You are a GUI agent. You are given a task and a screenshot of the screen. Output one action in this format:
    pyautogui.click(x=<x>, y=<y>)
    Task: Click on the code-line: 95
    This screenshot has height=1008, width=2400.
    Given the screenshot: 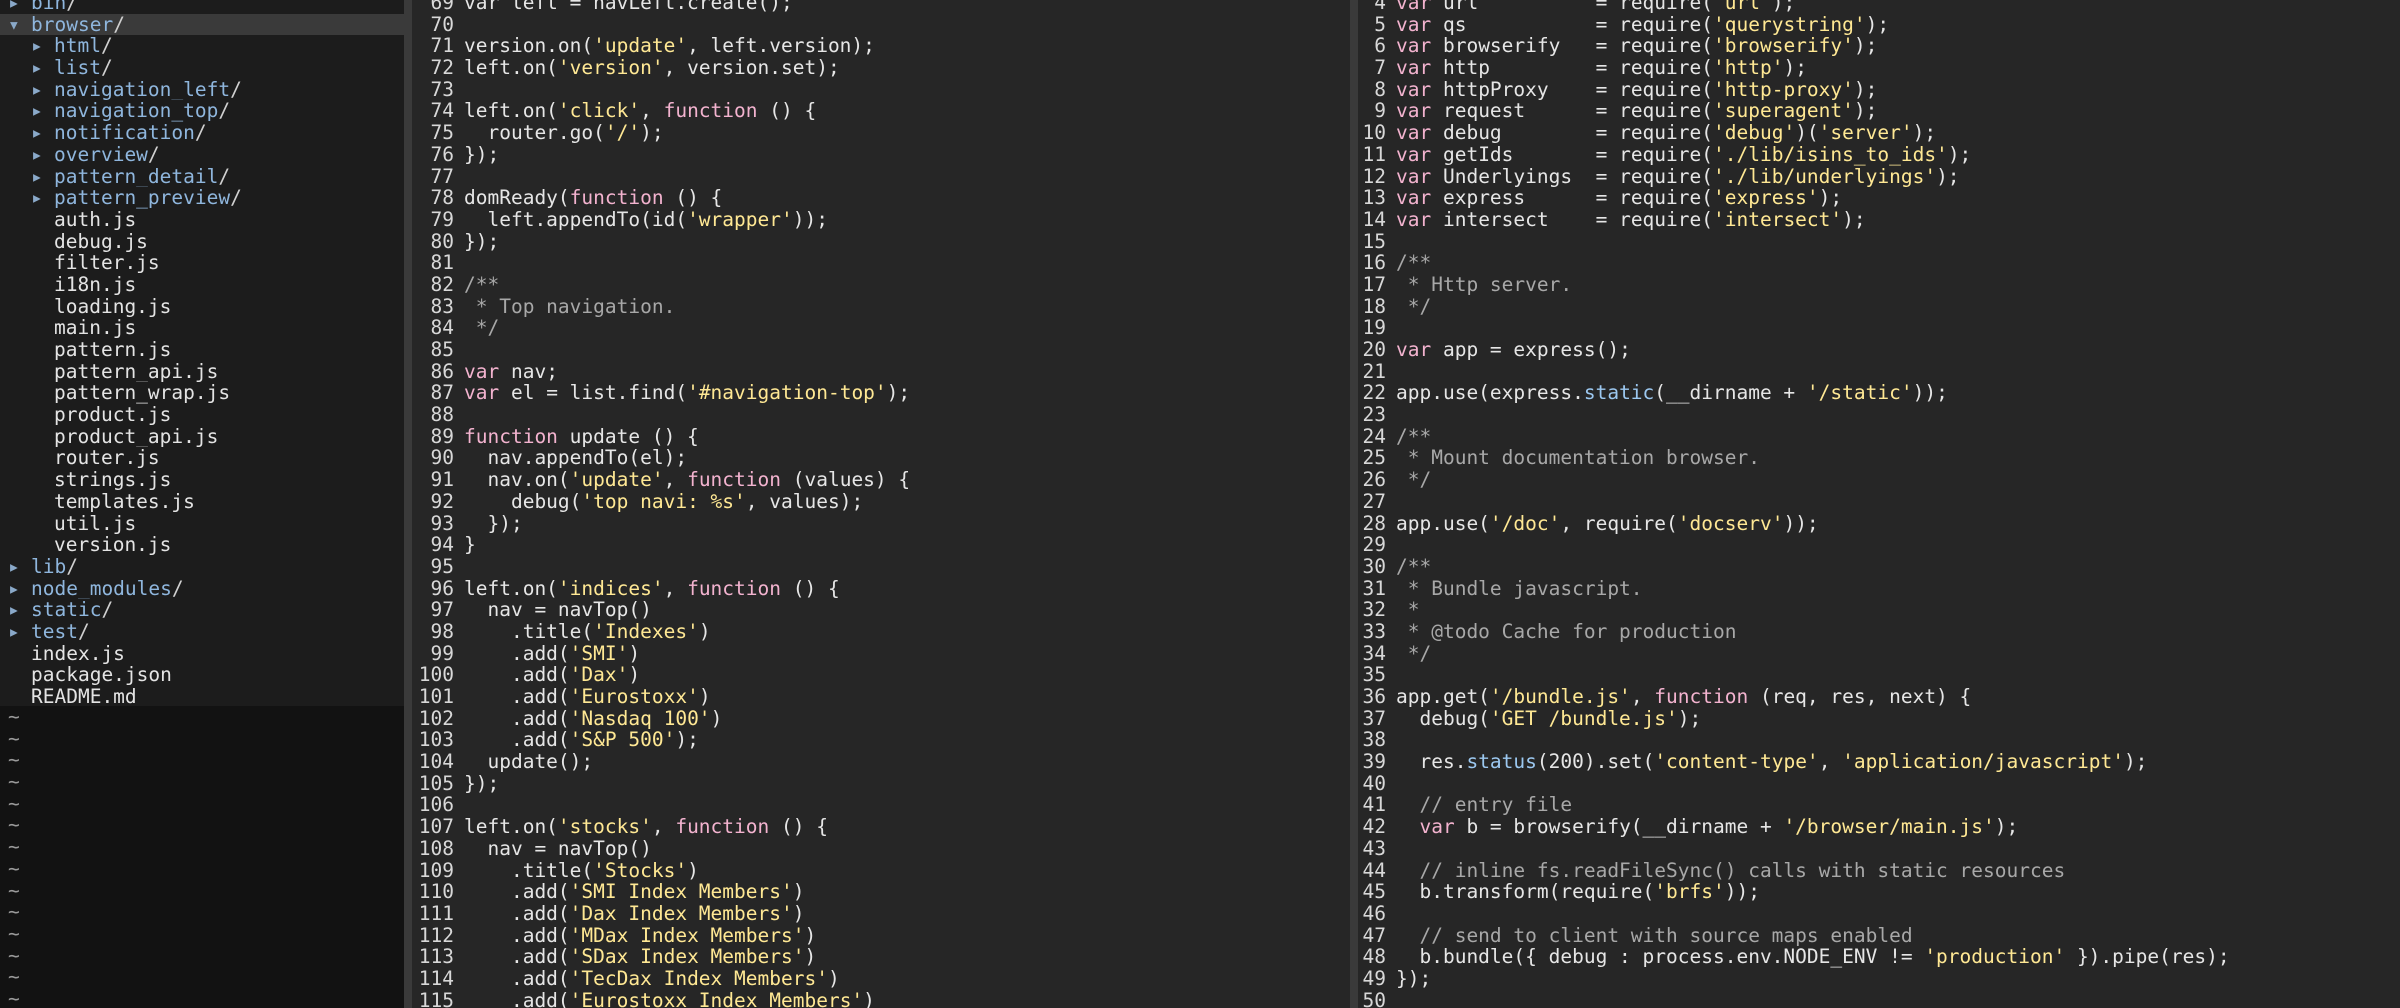 What is the action you would take?
    pyautogui.click(x=881, y=567)
    